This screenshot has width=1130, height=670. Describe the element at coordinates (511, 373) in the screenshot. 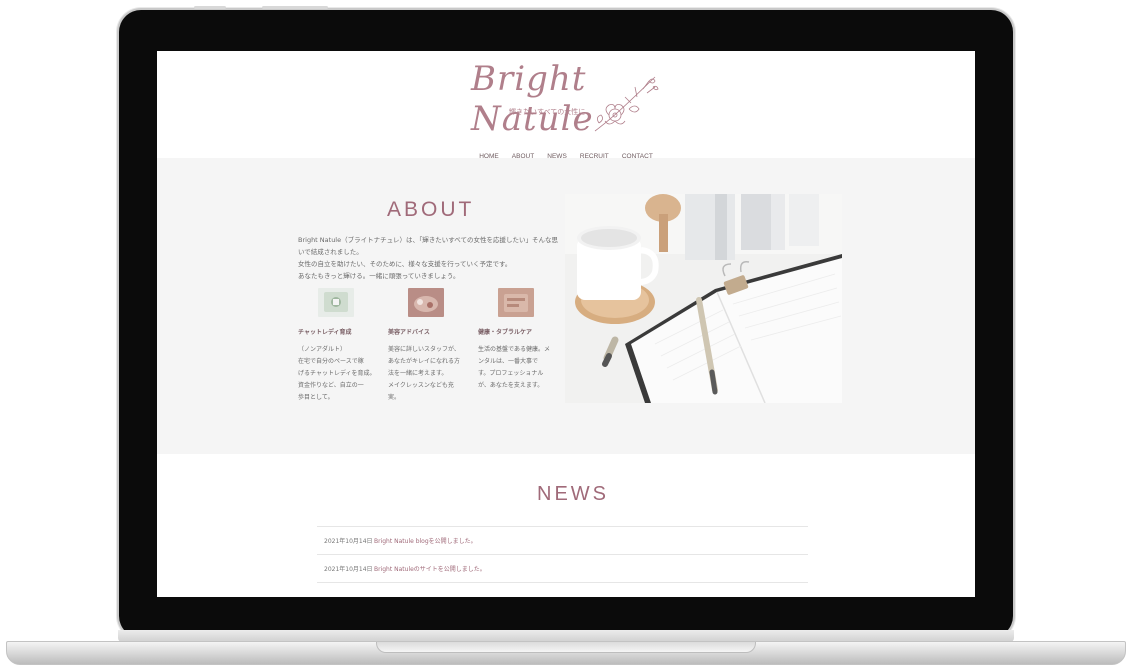

I see `feature-body-line: す。プロフェッショナル` at that location.